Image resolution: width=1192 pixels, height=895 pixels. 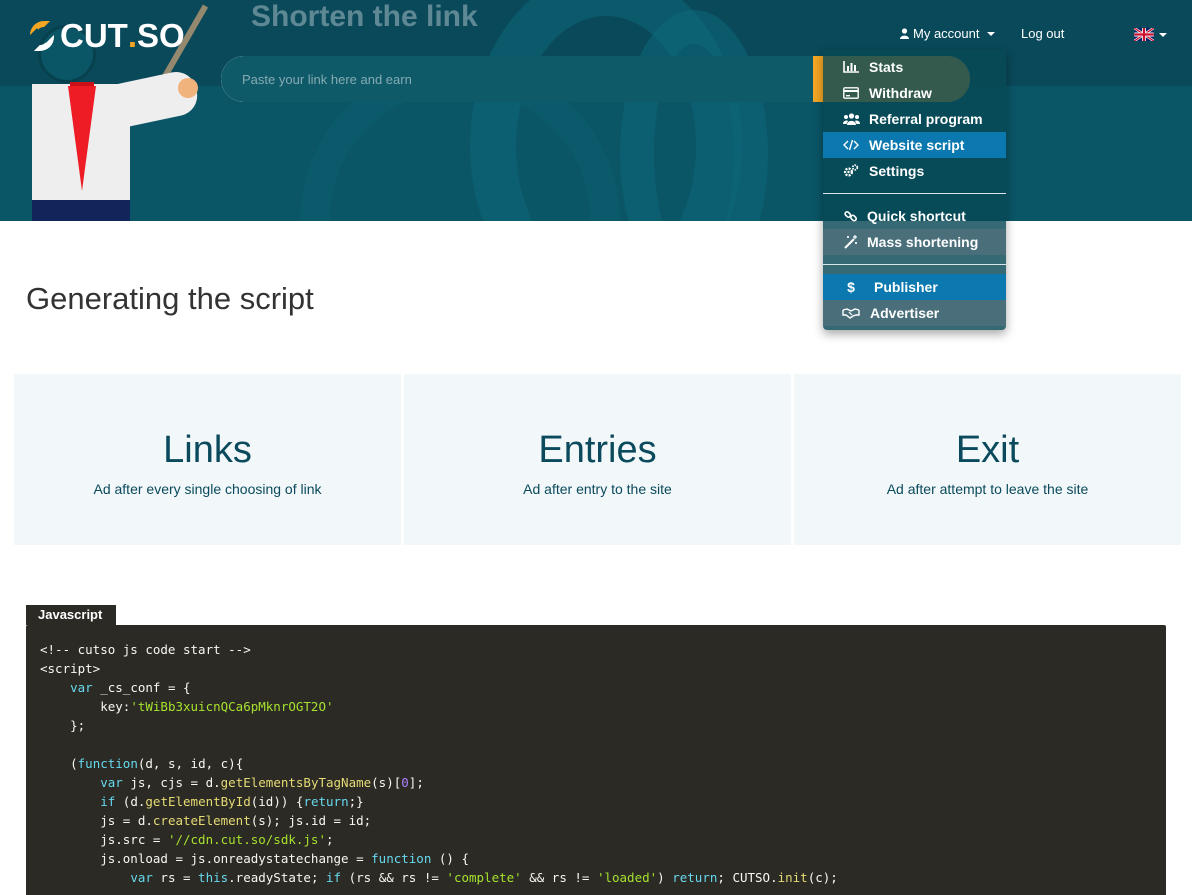 I want to click on card-entries: Entries Ad after entry to the site, so click(x=597, y=459).